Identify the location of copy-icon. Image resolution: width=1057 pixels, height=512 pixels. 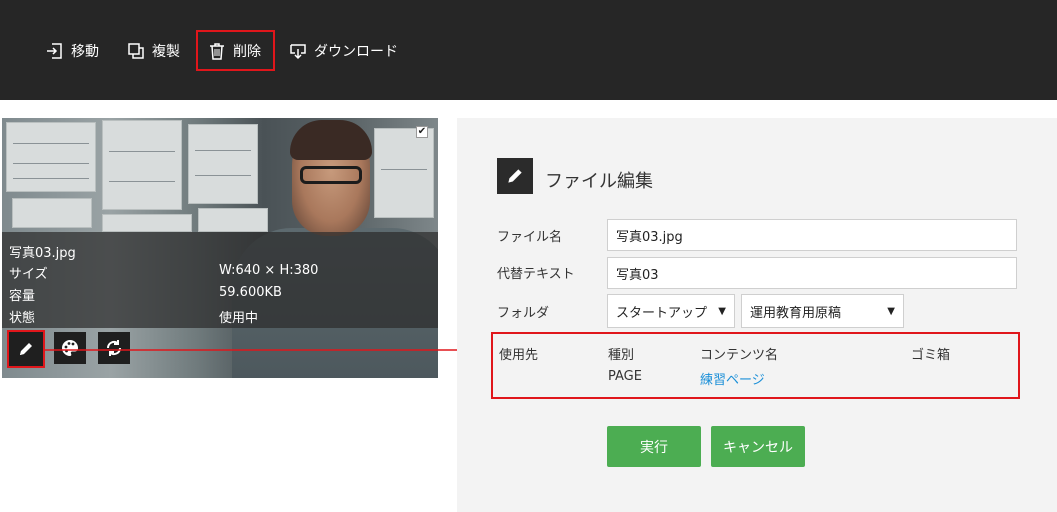
(136, 50).